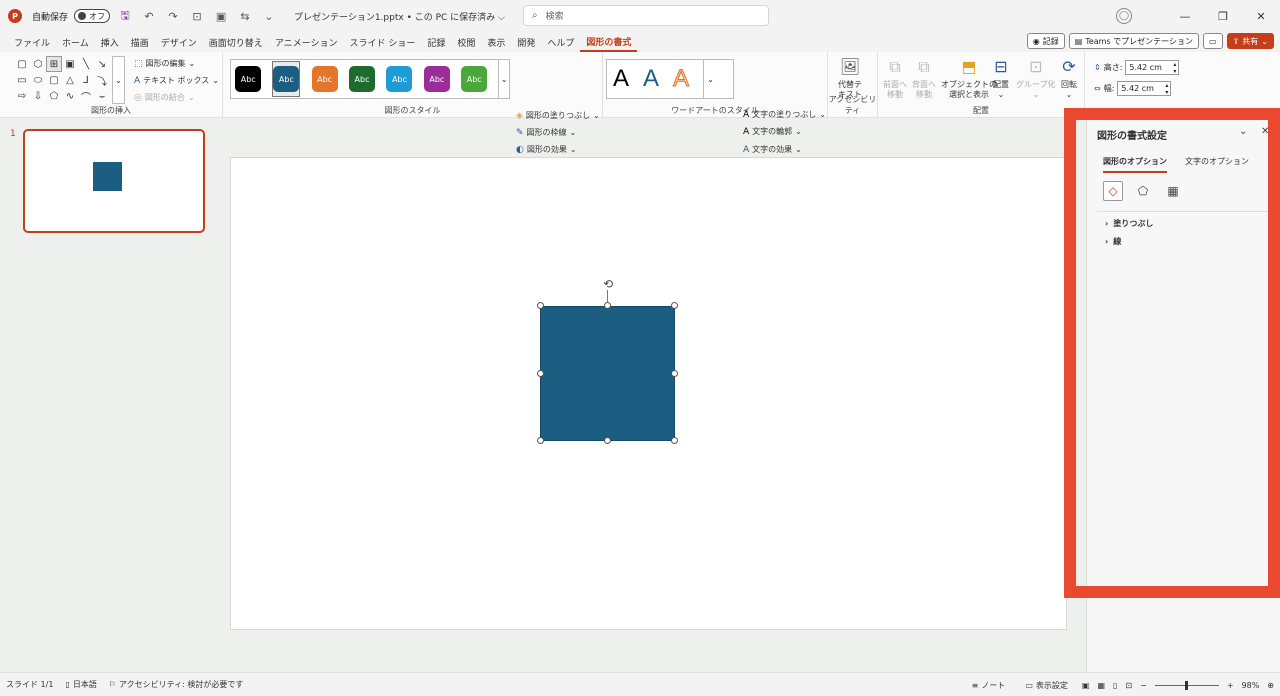 This screenshot has width=1280, height=696. Describe the element at coordinates (197, 16) in the screenshot. I see `present-icon: ⊡` at that location.